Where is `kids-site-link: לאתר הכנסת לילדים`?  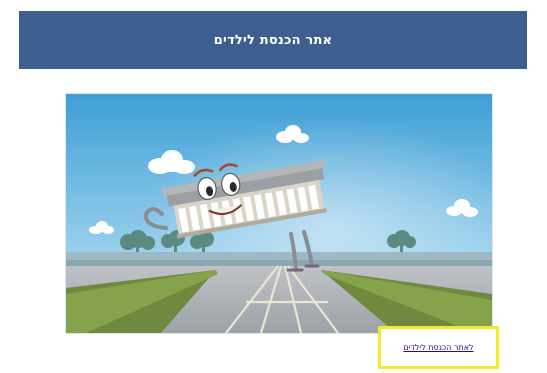
kids-site-link: לאתר הכנסת לילדים is located at coordinates (438, 347).